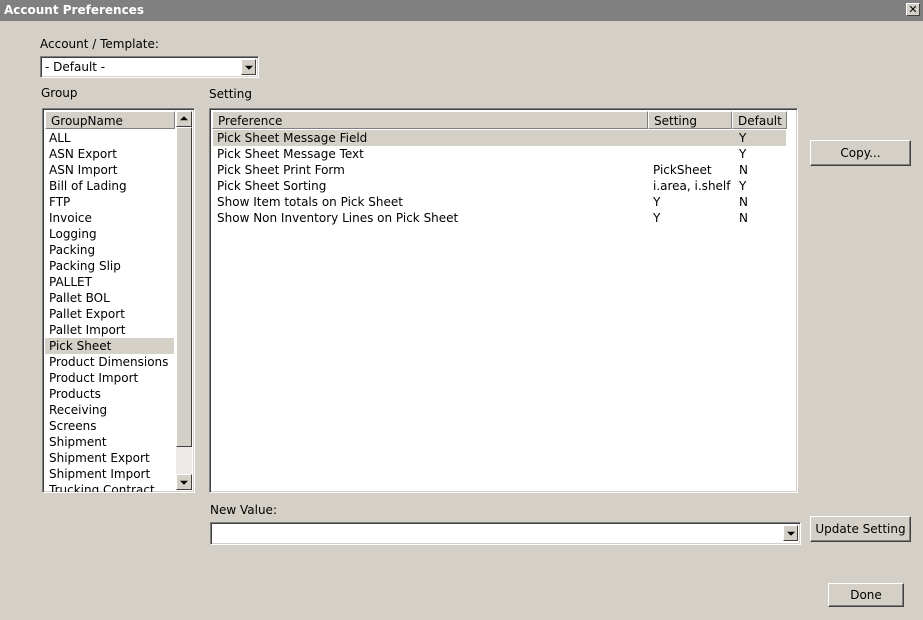 This screenshot has height=620, width=923. What do you see at coordinates (109, 330) in the screenshot?
I see `group-list-item: Pallet Import` at bounding box center [109, 330].